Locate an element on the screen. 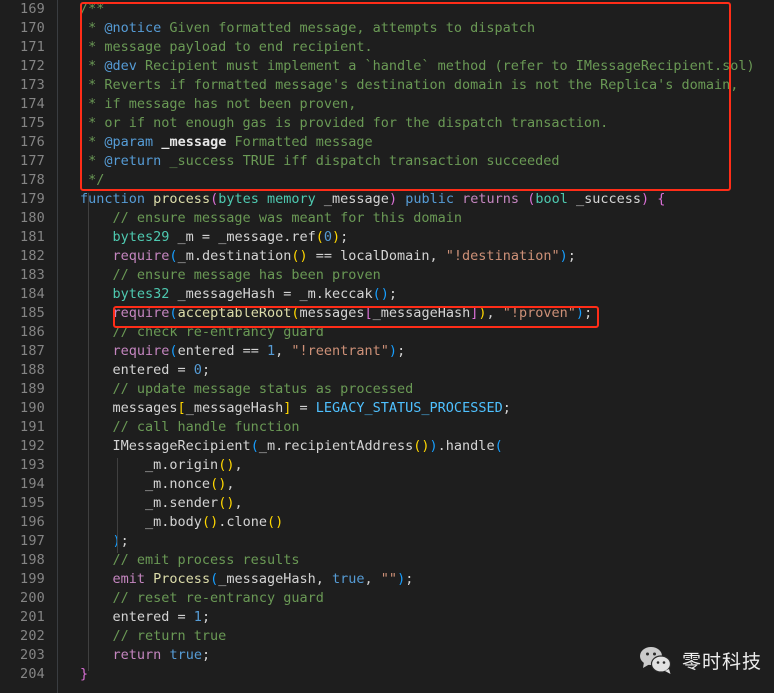 This screenshot has height=693, width=774. line-number: 203 is located at coordinates (32, 655).